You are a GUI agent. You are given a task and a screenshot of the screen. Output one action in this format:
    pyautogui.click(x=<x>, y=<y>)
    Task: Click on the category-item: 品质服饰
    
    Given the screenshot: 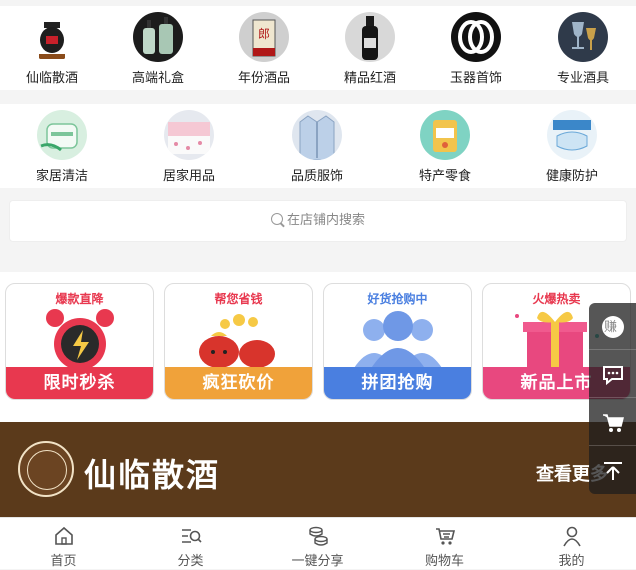 What is the action you would take?
    pyautogui.click(x=317, y=144)
    